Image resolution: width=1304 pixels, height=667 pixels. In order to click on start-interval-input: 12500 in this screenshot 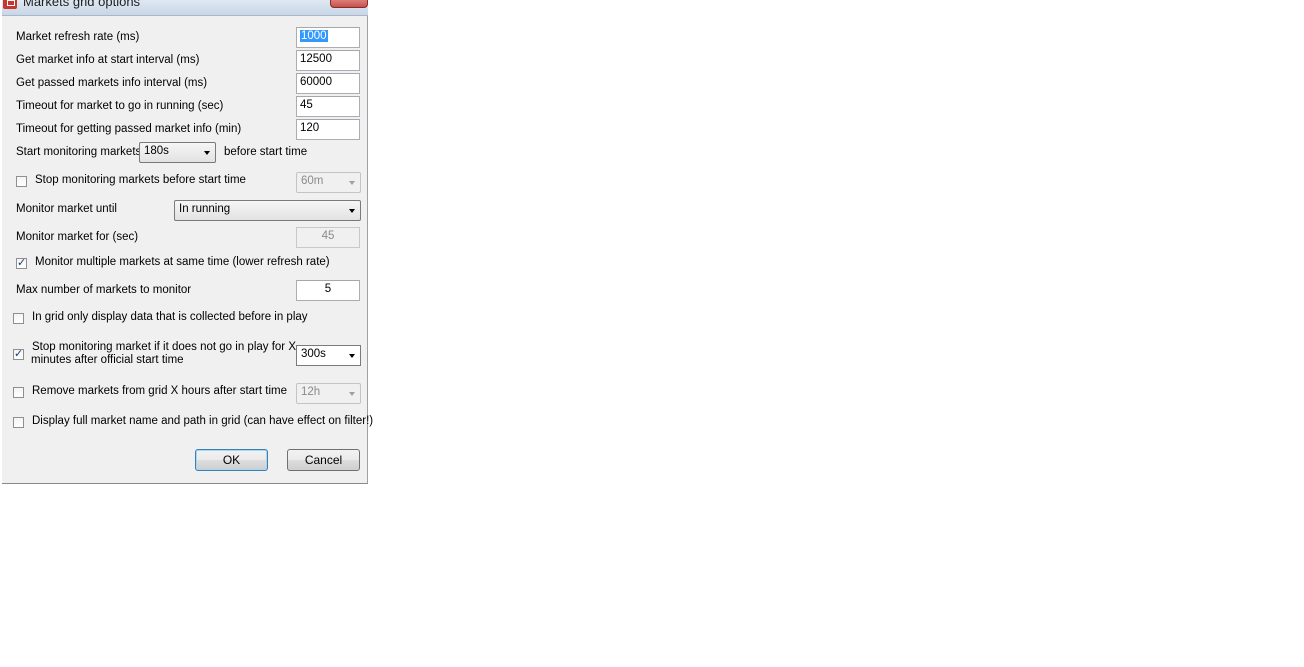, I will do `click(328, 60)`.